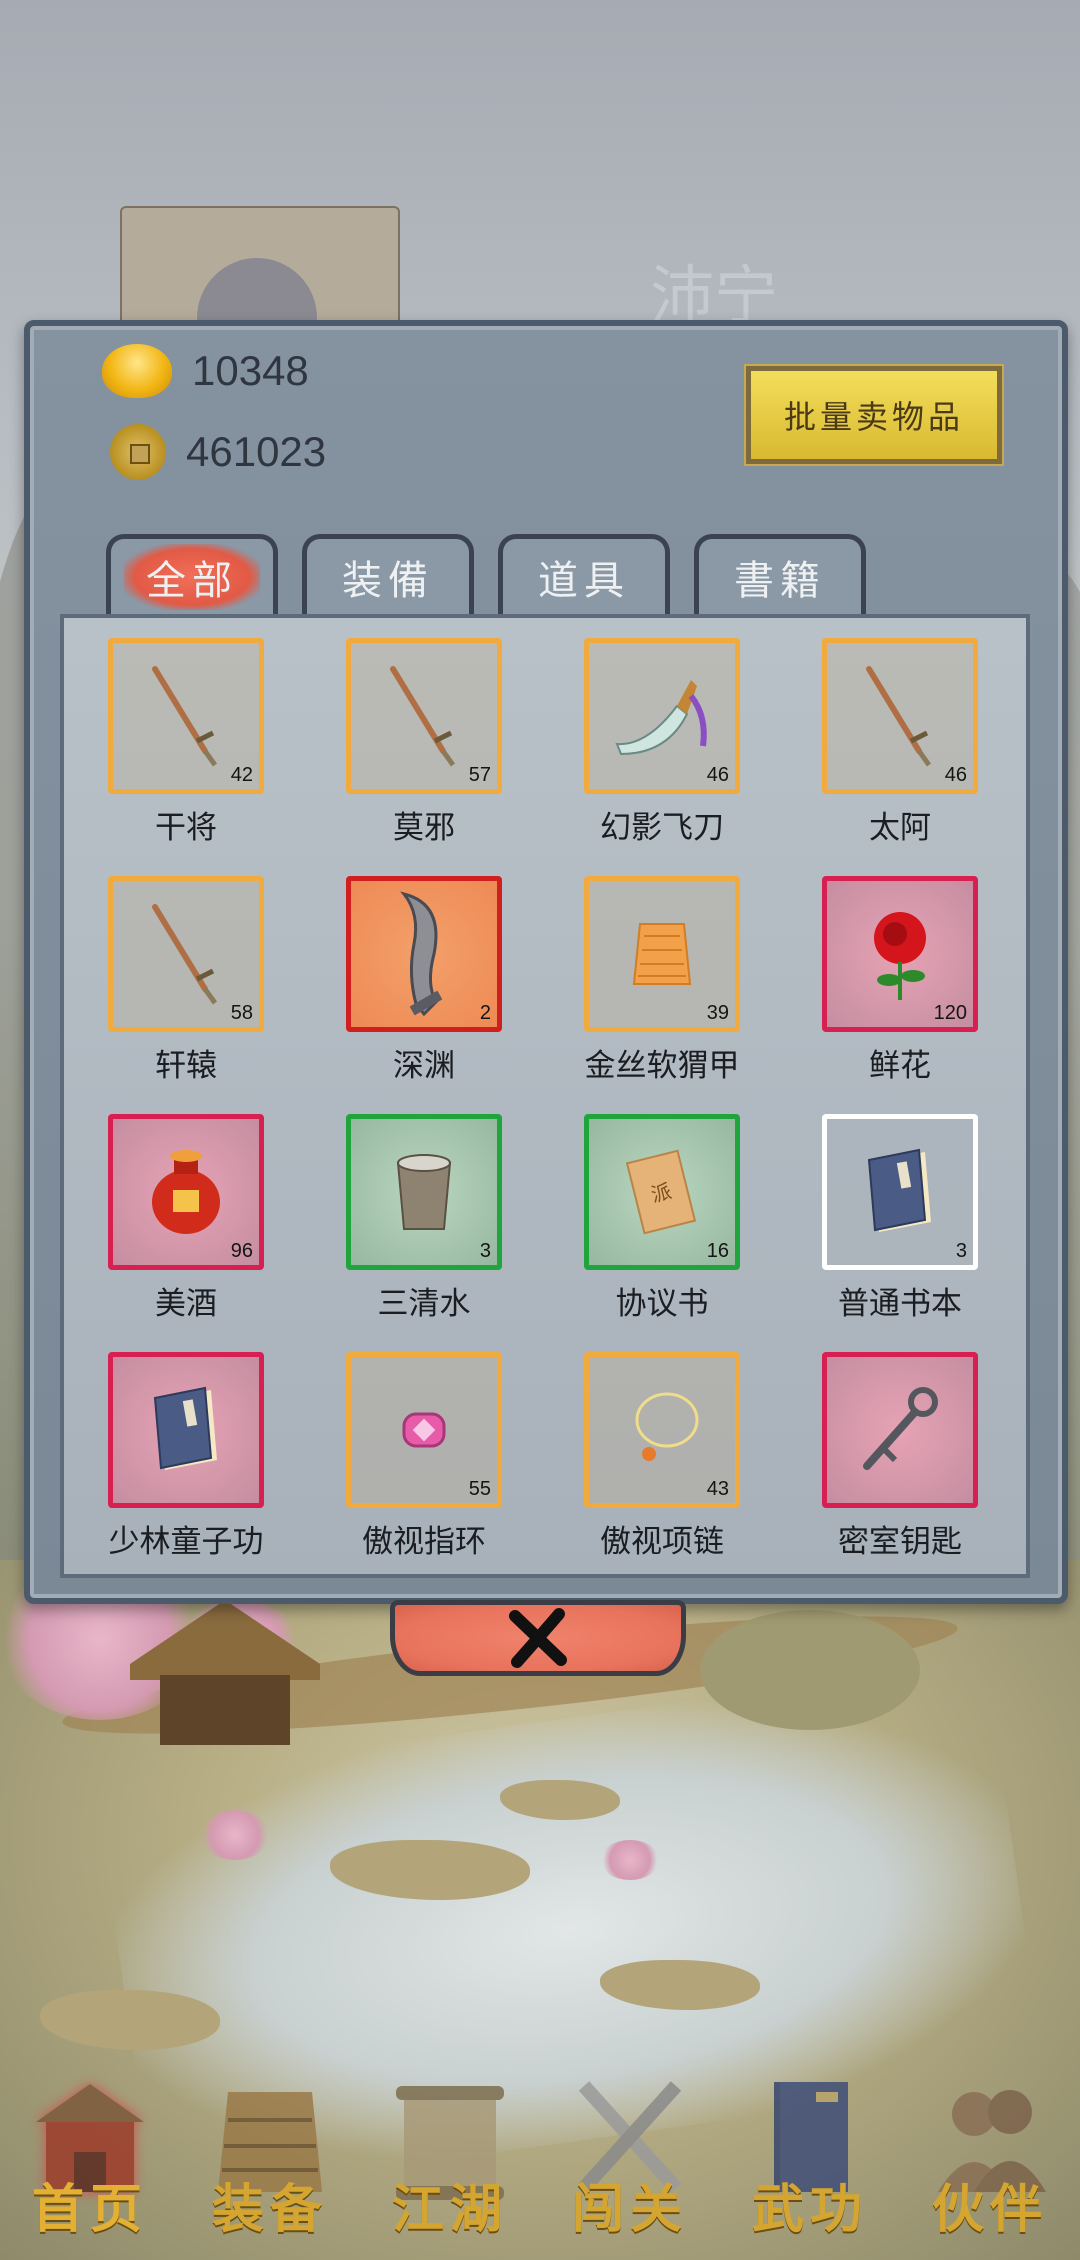 Image resolution: width=1080 pixels, height=2260 pixels. I want to click on item-slot: 39, so click(662, 954).